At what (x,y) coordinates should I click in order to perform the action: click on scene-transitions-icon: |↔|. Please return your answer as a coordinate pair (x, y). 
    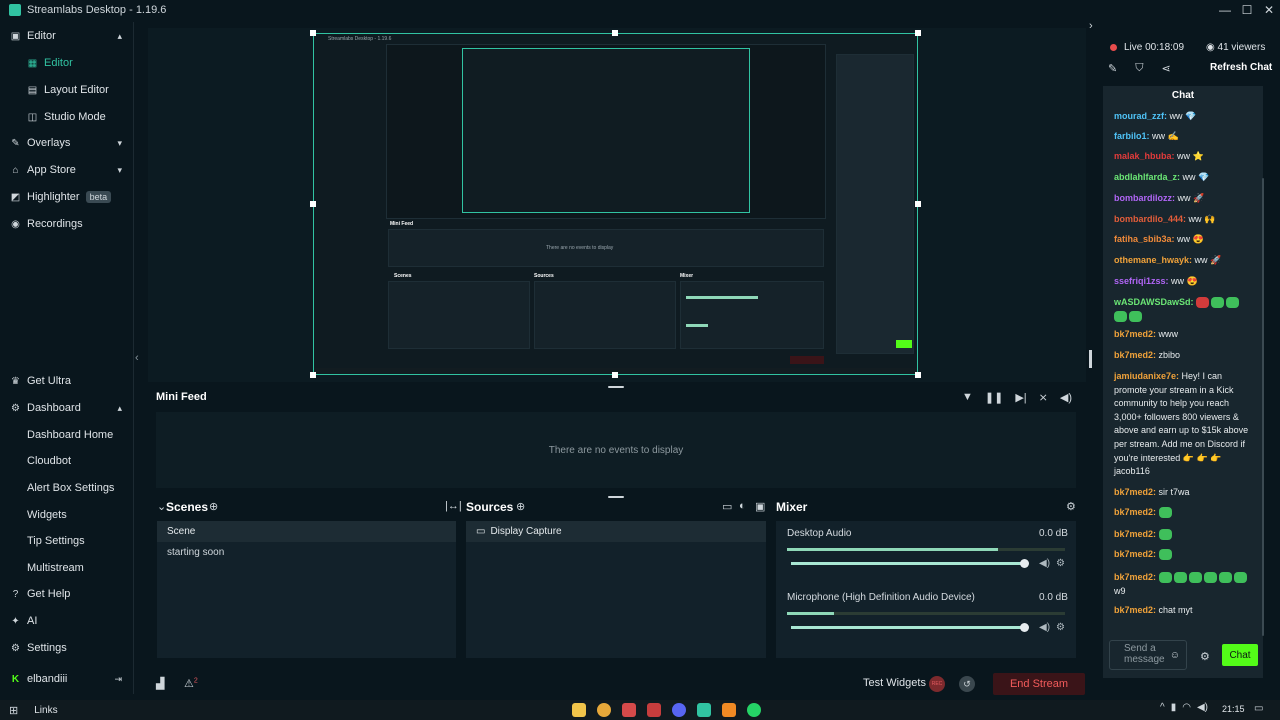
    Looking at the image, I should click on (453, 506).